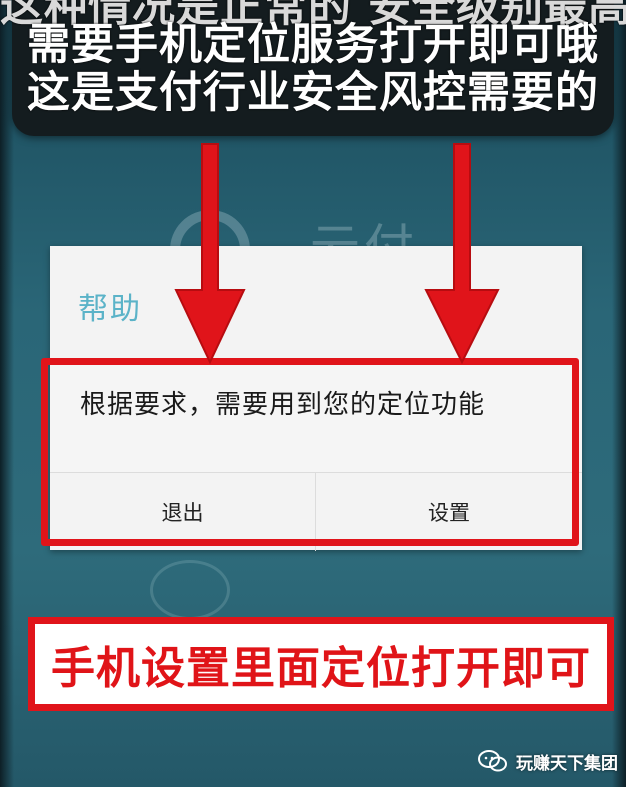 Image resolution: width=626 pixels, height=787 pixels. I want to click on bottom-caption-text: 手机设置里面定位打开即可, so click(321, 668).